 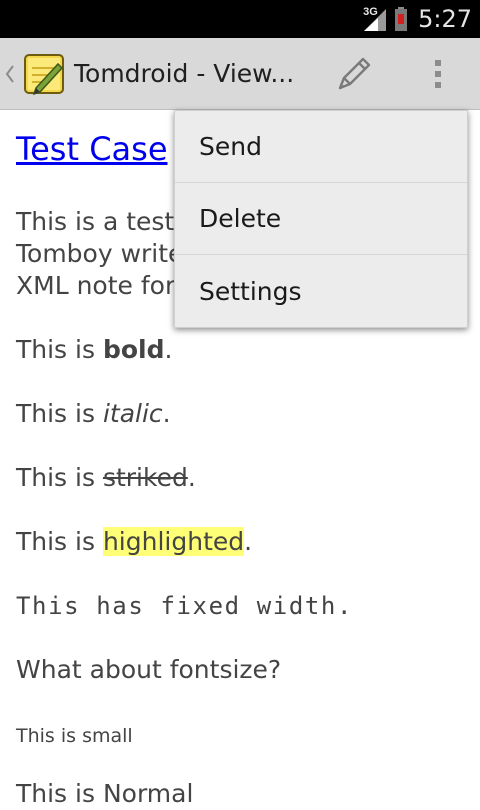 I want to click on status-icons: 3G 5:27, so click(x=417, y=19).